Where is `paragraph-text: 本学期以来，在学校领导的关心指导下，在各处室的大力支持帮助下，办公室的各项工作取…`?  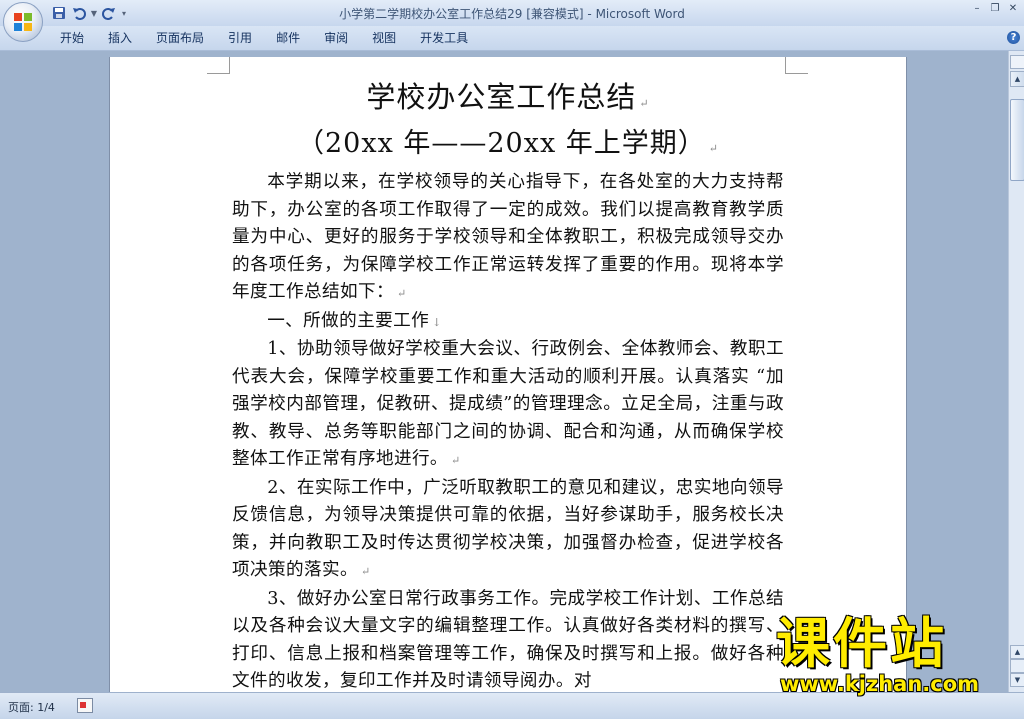 paragraph-text: 本学期以来，在学校领导的关心指导下，在各处室的大力支持帮助下，办公室的各项工作取… is located at coordinates (508, 237).